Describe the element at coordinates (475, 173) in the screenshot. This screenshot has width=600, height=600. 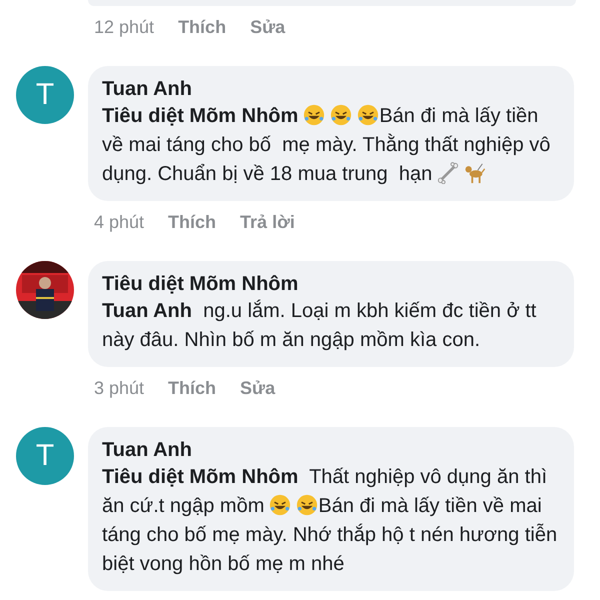
I see `dog-icon` at that location.